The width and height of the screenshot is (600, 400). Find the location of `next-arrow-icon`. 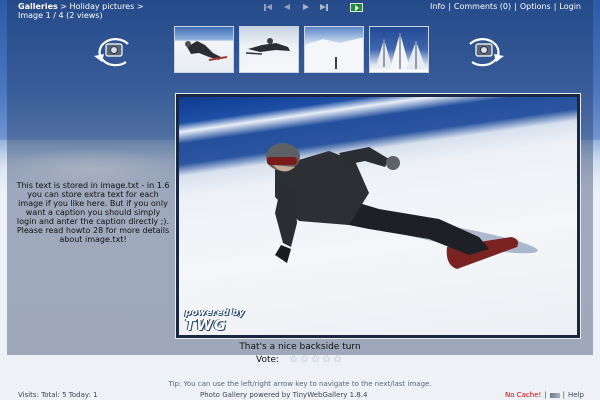

next-arrow-icon is located at coordinates (307, 8).